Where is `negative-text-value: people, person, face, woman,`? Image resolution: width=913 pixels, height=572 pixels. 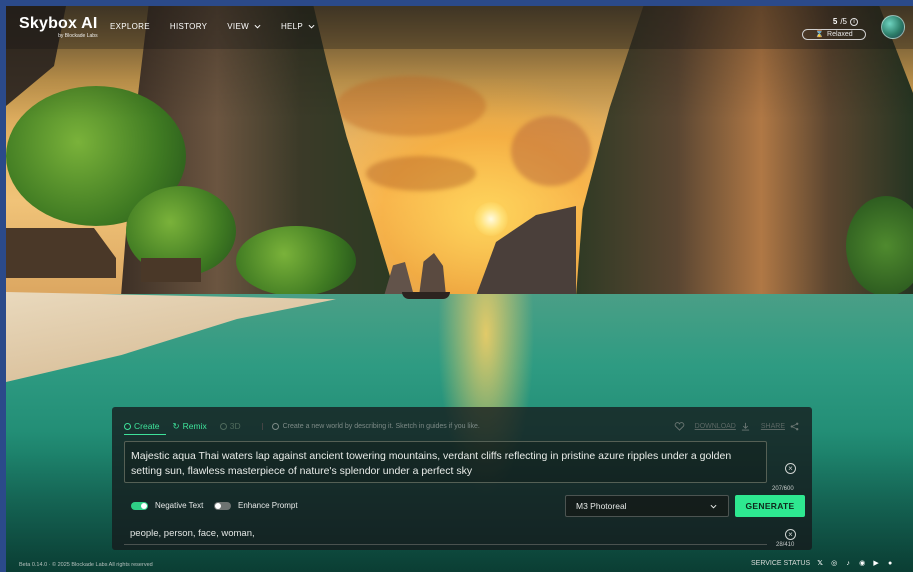 negative-text-value: people, person, face, woman, is located at coordinates (192, 533).